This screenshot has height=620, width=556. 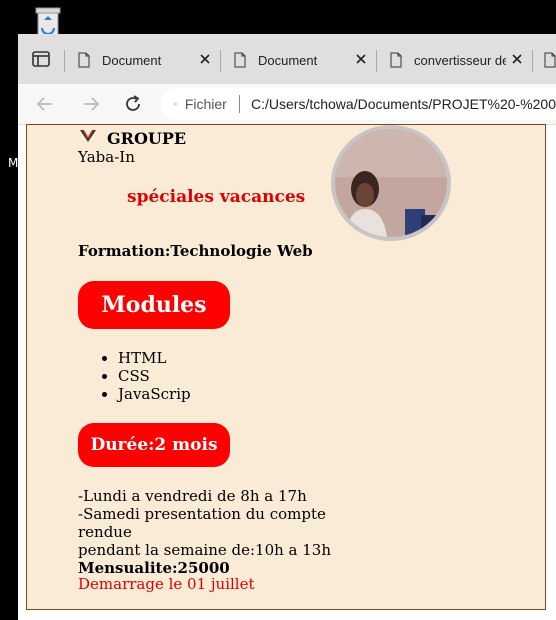 I want to click on tab-convertisseur: convertisseur de, so click(x=460, y=60).